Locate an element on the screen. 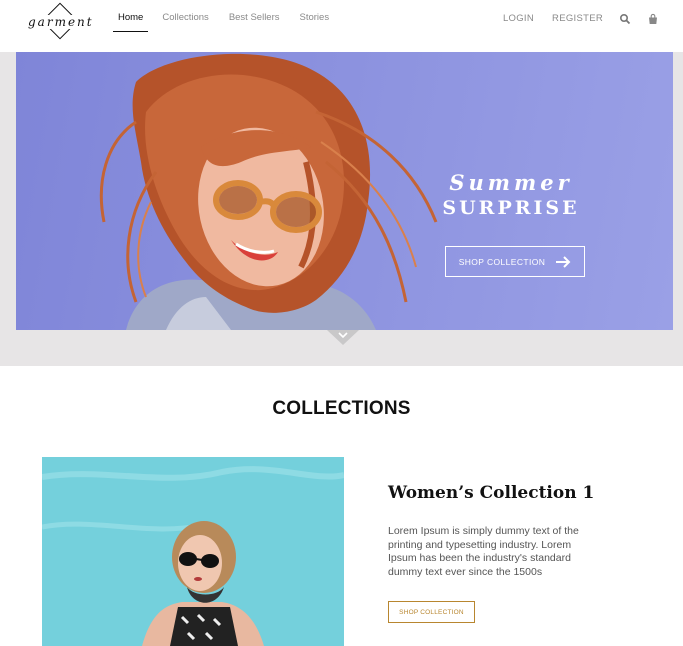 This screenshot has height=646, width=683. hero-shop-collection-button: SHOP COLLECTION is located at coordinates (515, 261).